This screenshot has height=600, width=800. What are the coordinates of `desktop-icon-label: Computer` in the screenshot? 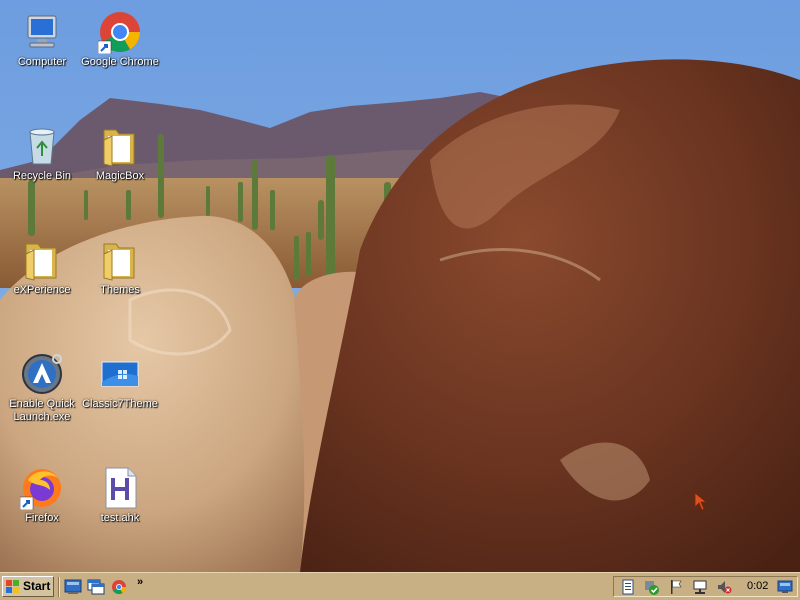 It's located at (42, 62).